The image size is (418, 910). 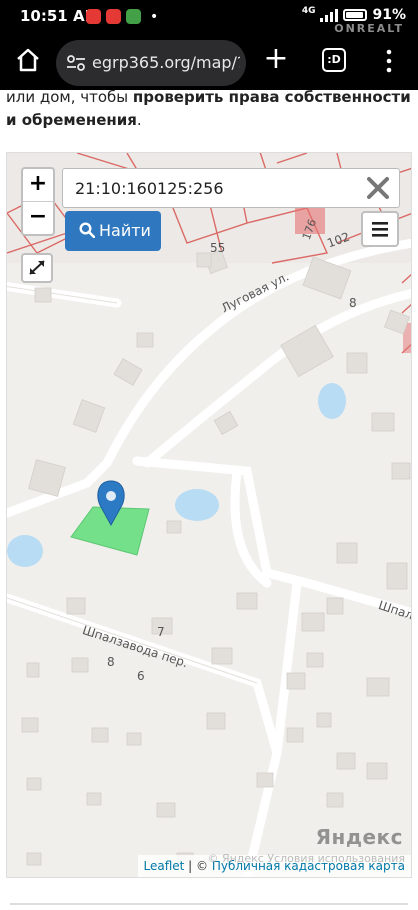 I want to click on close-icon, so click(x=378, y=188).